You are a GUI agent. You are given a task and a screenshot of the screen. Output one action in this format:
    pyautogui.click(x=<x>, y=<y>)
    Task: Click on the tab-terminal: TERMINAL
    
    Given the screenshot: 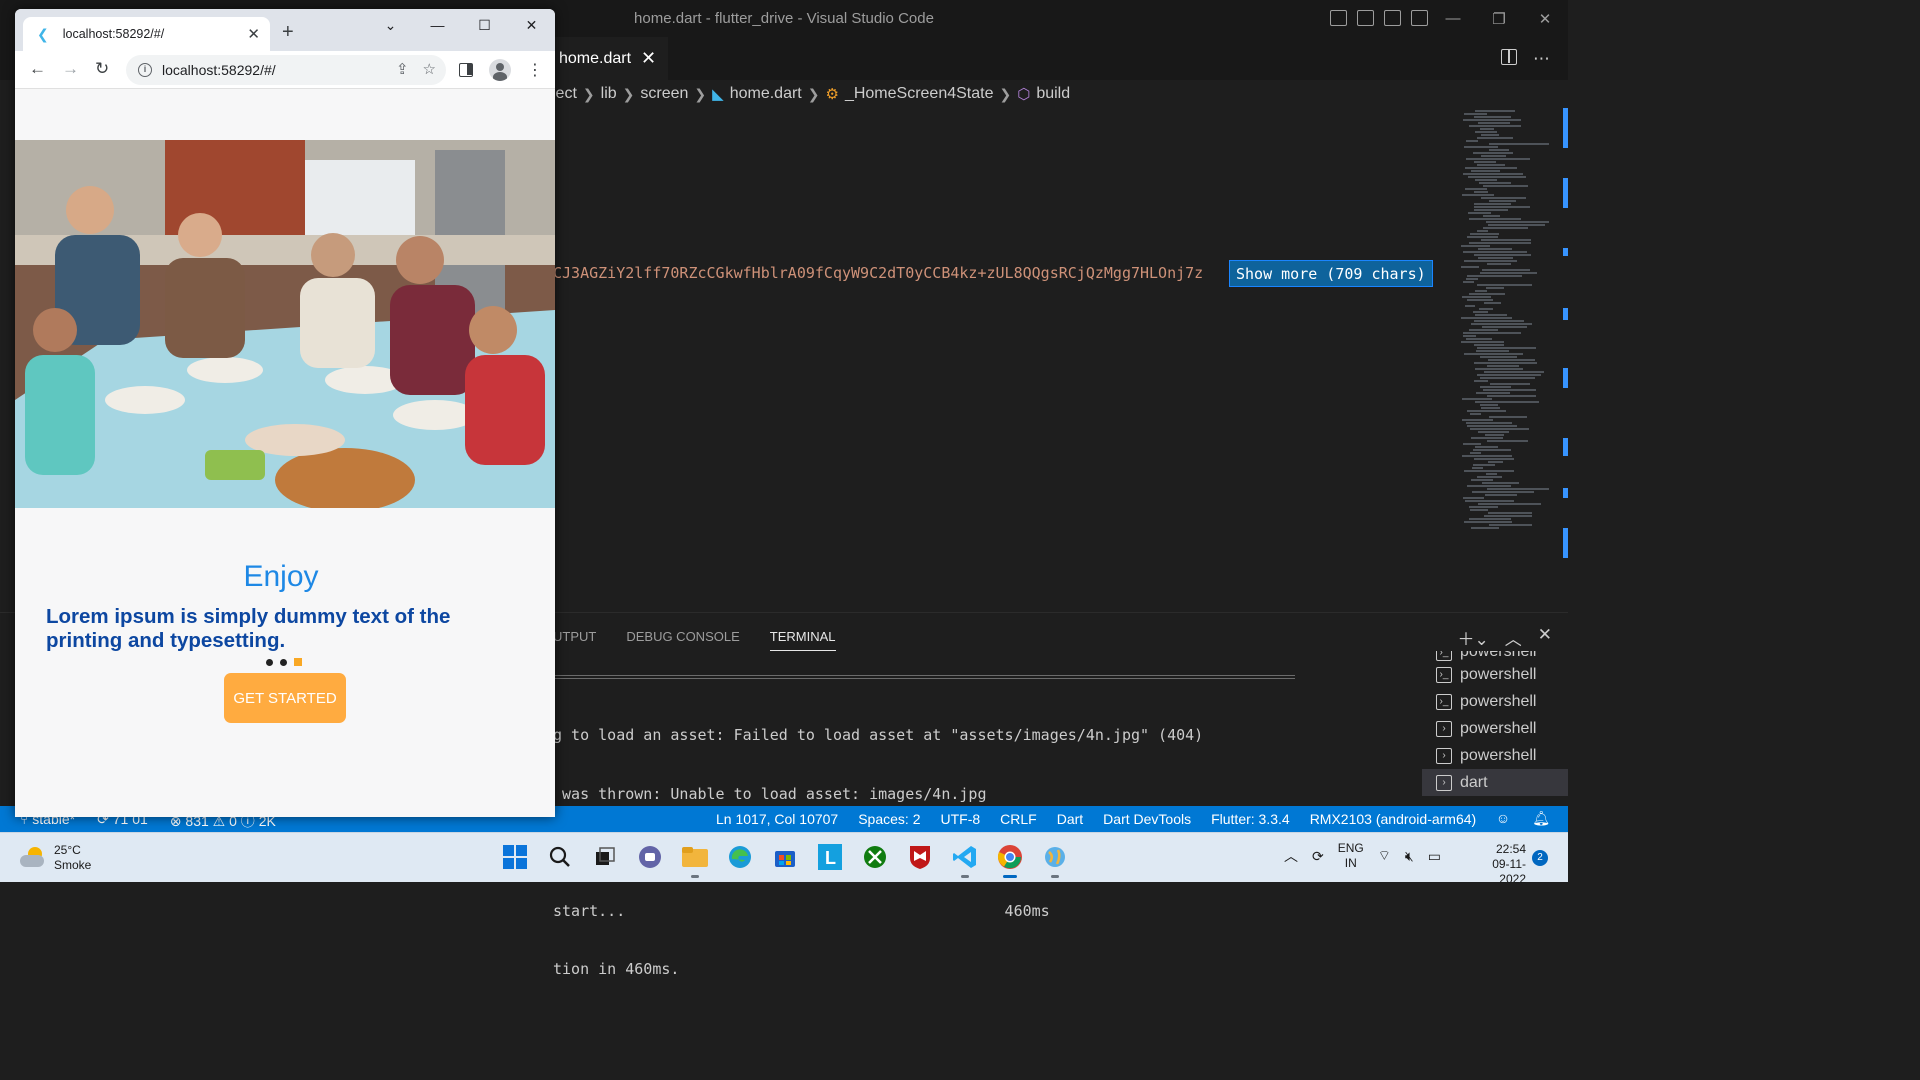 What is the action you would take?
    pyautogui.click(x=802, y=640)
    